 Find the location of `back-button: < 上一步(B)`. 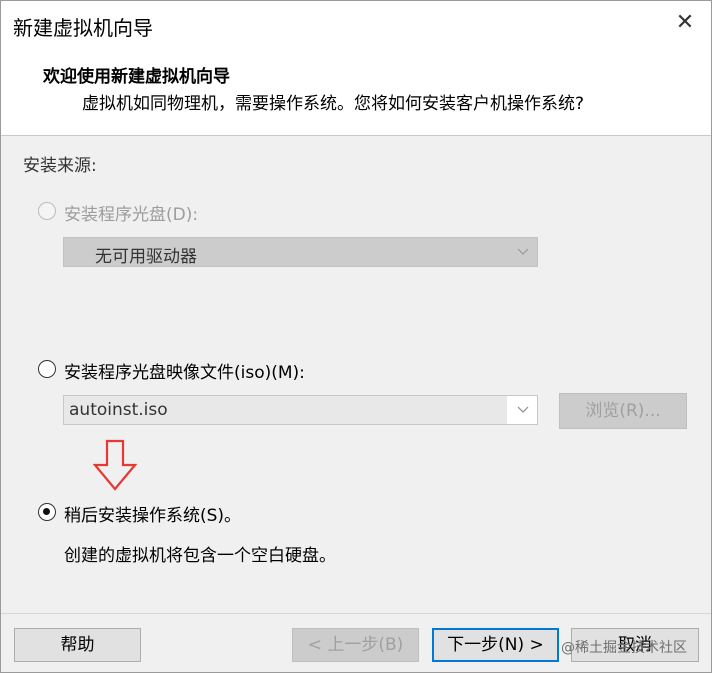

back-button: < 上一步(B) is located at coordinates (355, 645).